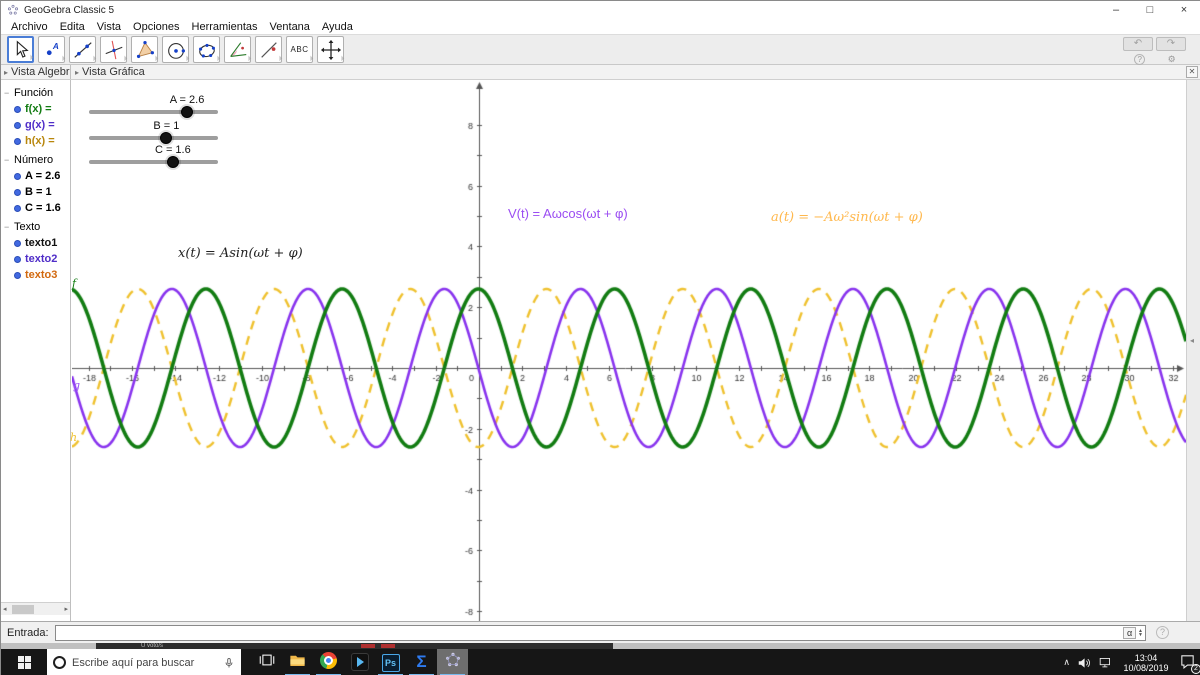 The image size is (1200, 675). Describe the element at coordinates (299, 49) in the screenshot. I see `tool-text: ABC` at that location.